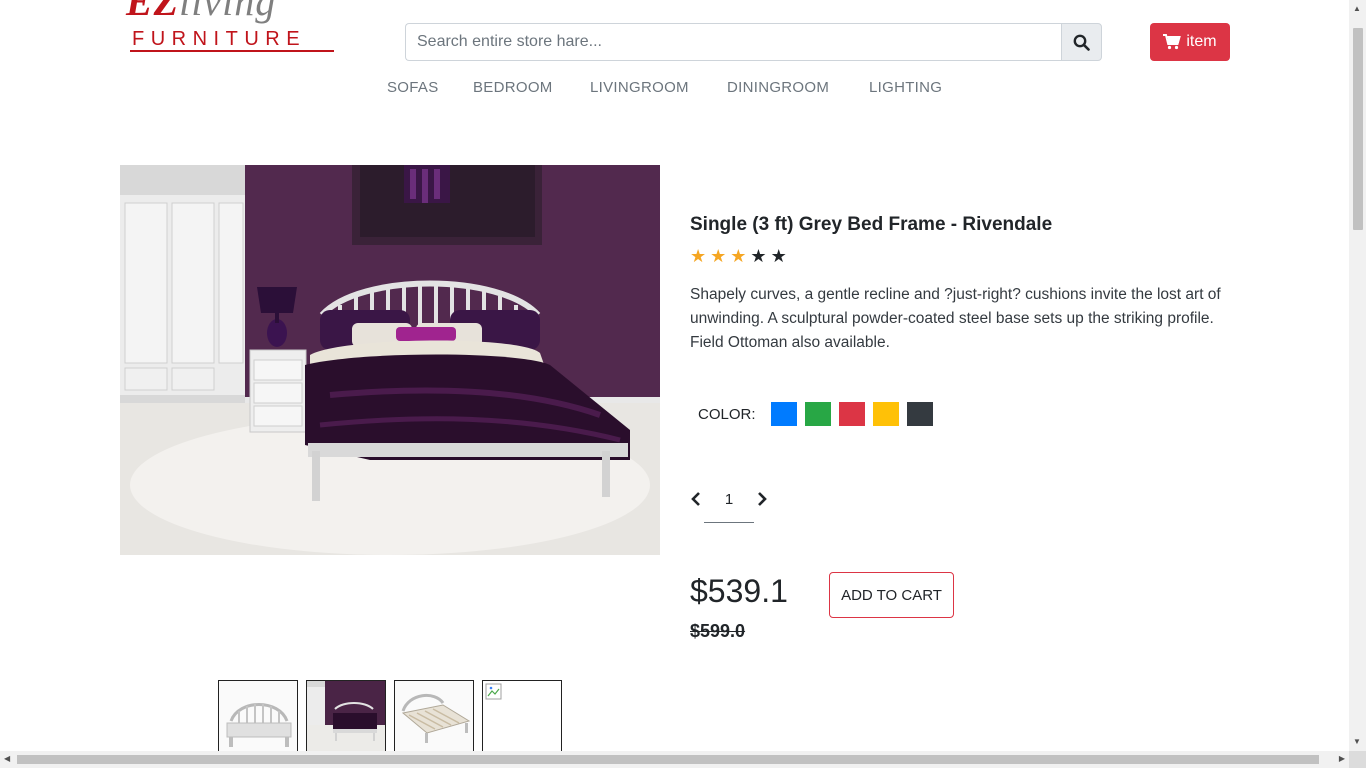  Describe the element at coordinates (1172, 42) in the screenshot. I see `shopping-cart-icon` at that location.